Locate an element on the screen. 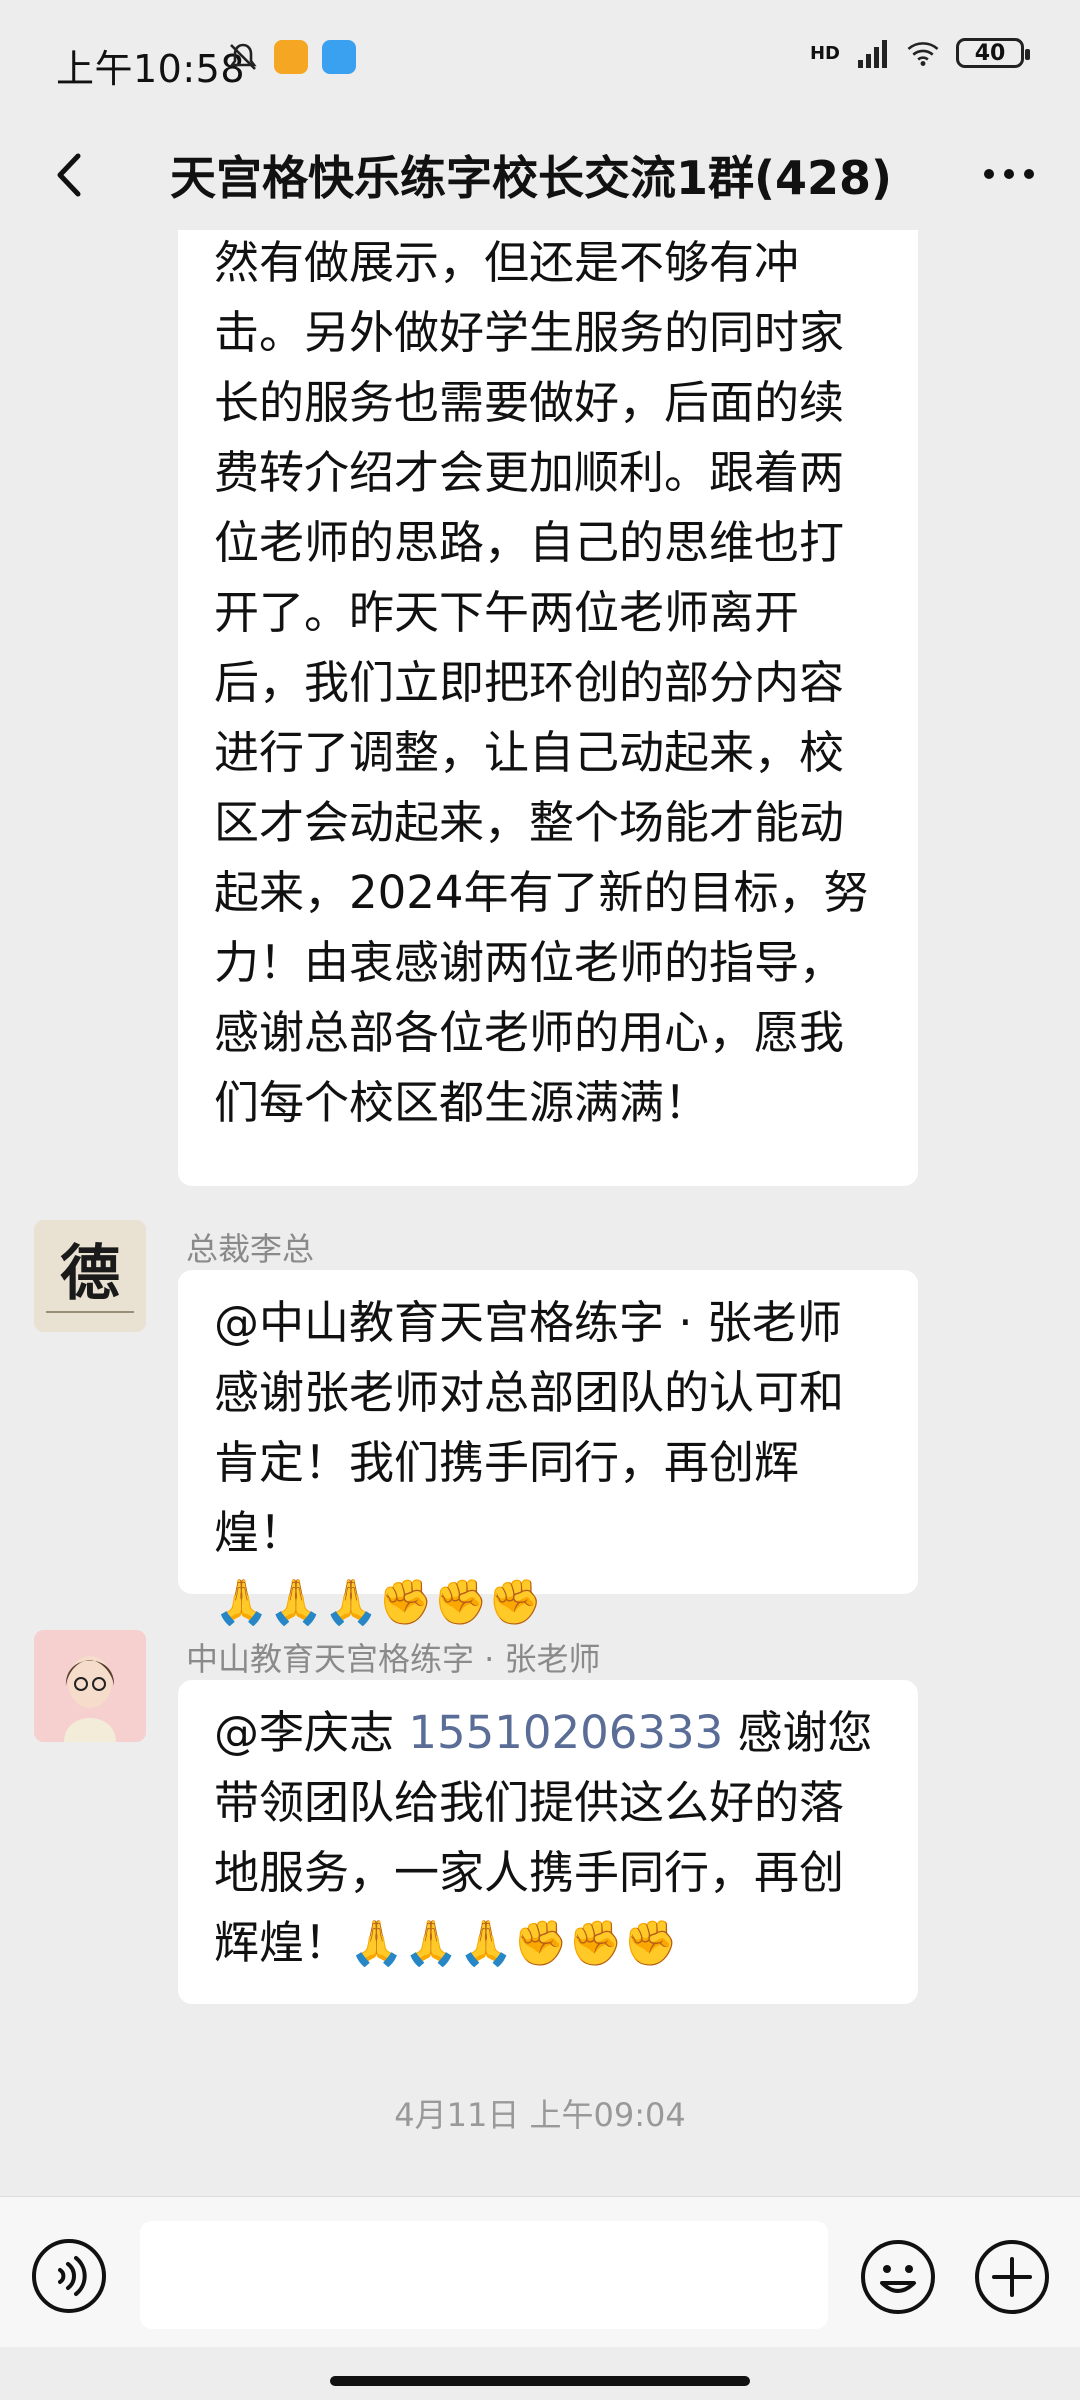 The width and height of the screenshot is (1080, 2400). battery-icon: 40 is located at coordinates (993, 53).